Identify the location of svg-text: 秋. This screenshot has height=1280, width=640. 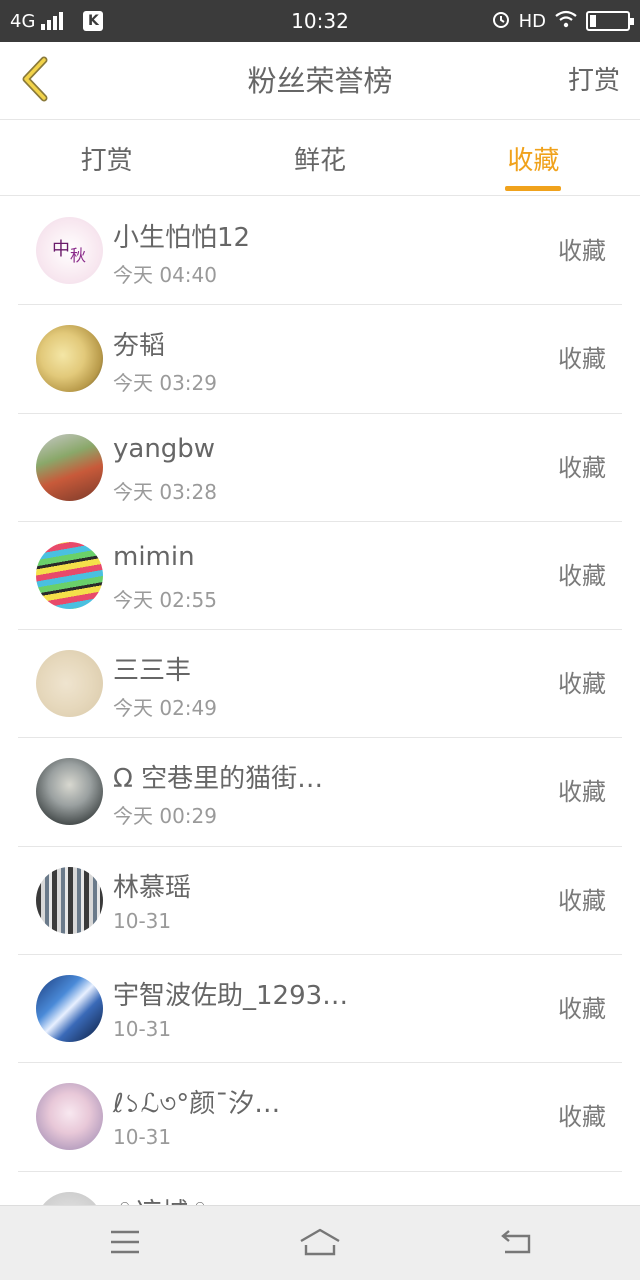
(78, 255).